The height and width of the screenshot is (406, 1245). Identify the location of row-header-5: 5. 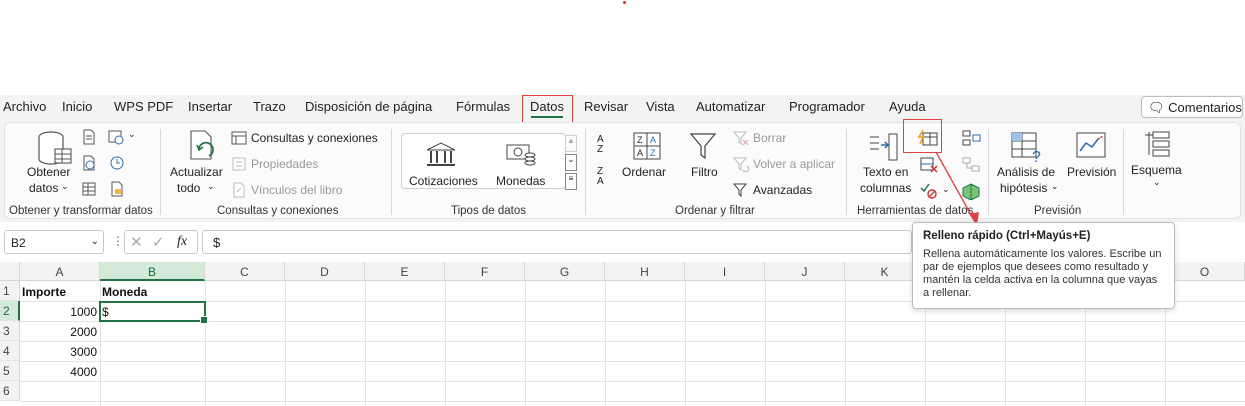
(10, 371).